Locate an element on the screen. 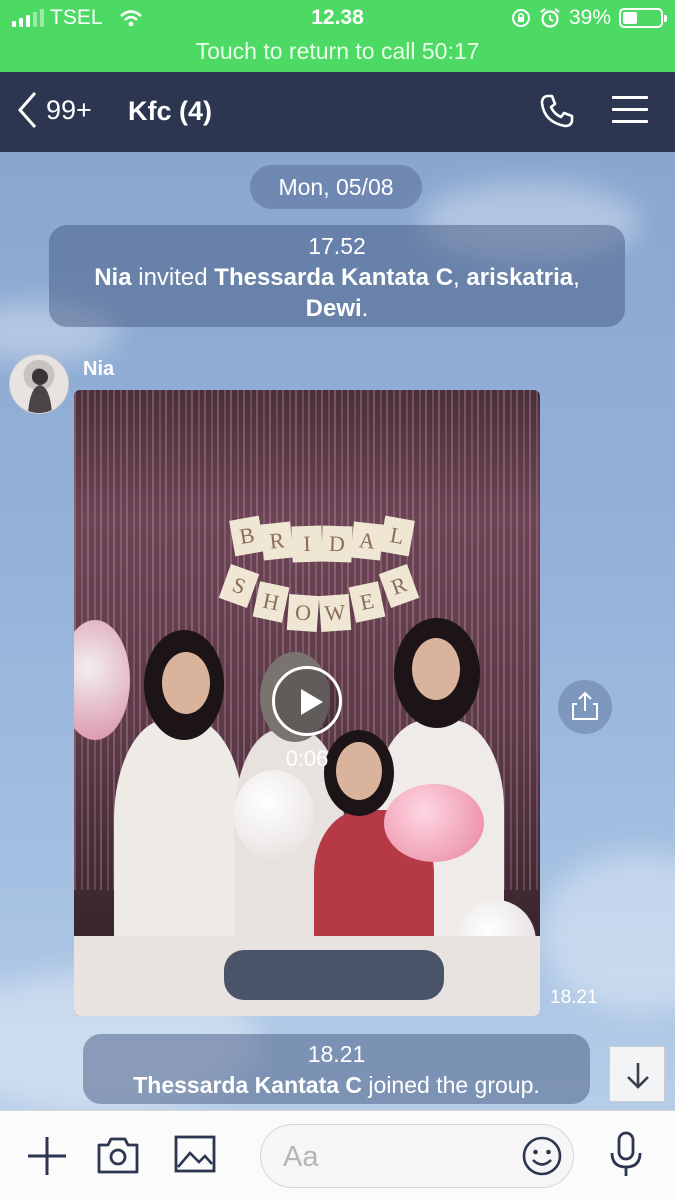 This screenshot has width=675, height=1200. chevron-left-icon is located at coordinates (27, 110).